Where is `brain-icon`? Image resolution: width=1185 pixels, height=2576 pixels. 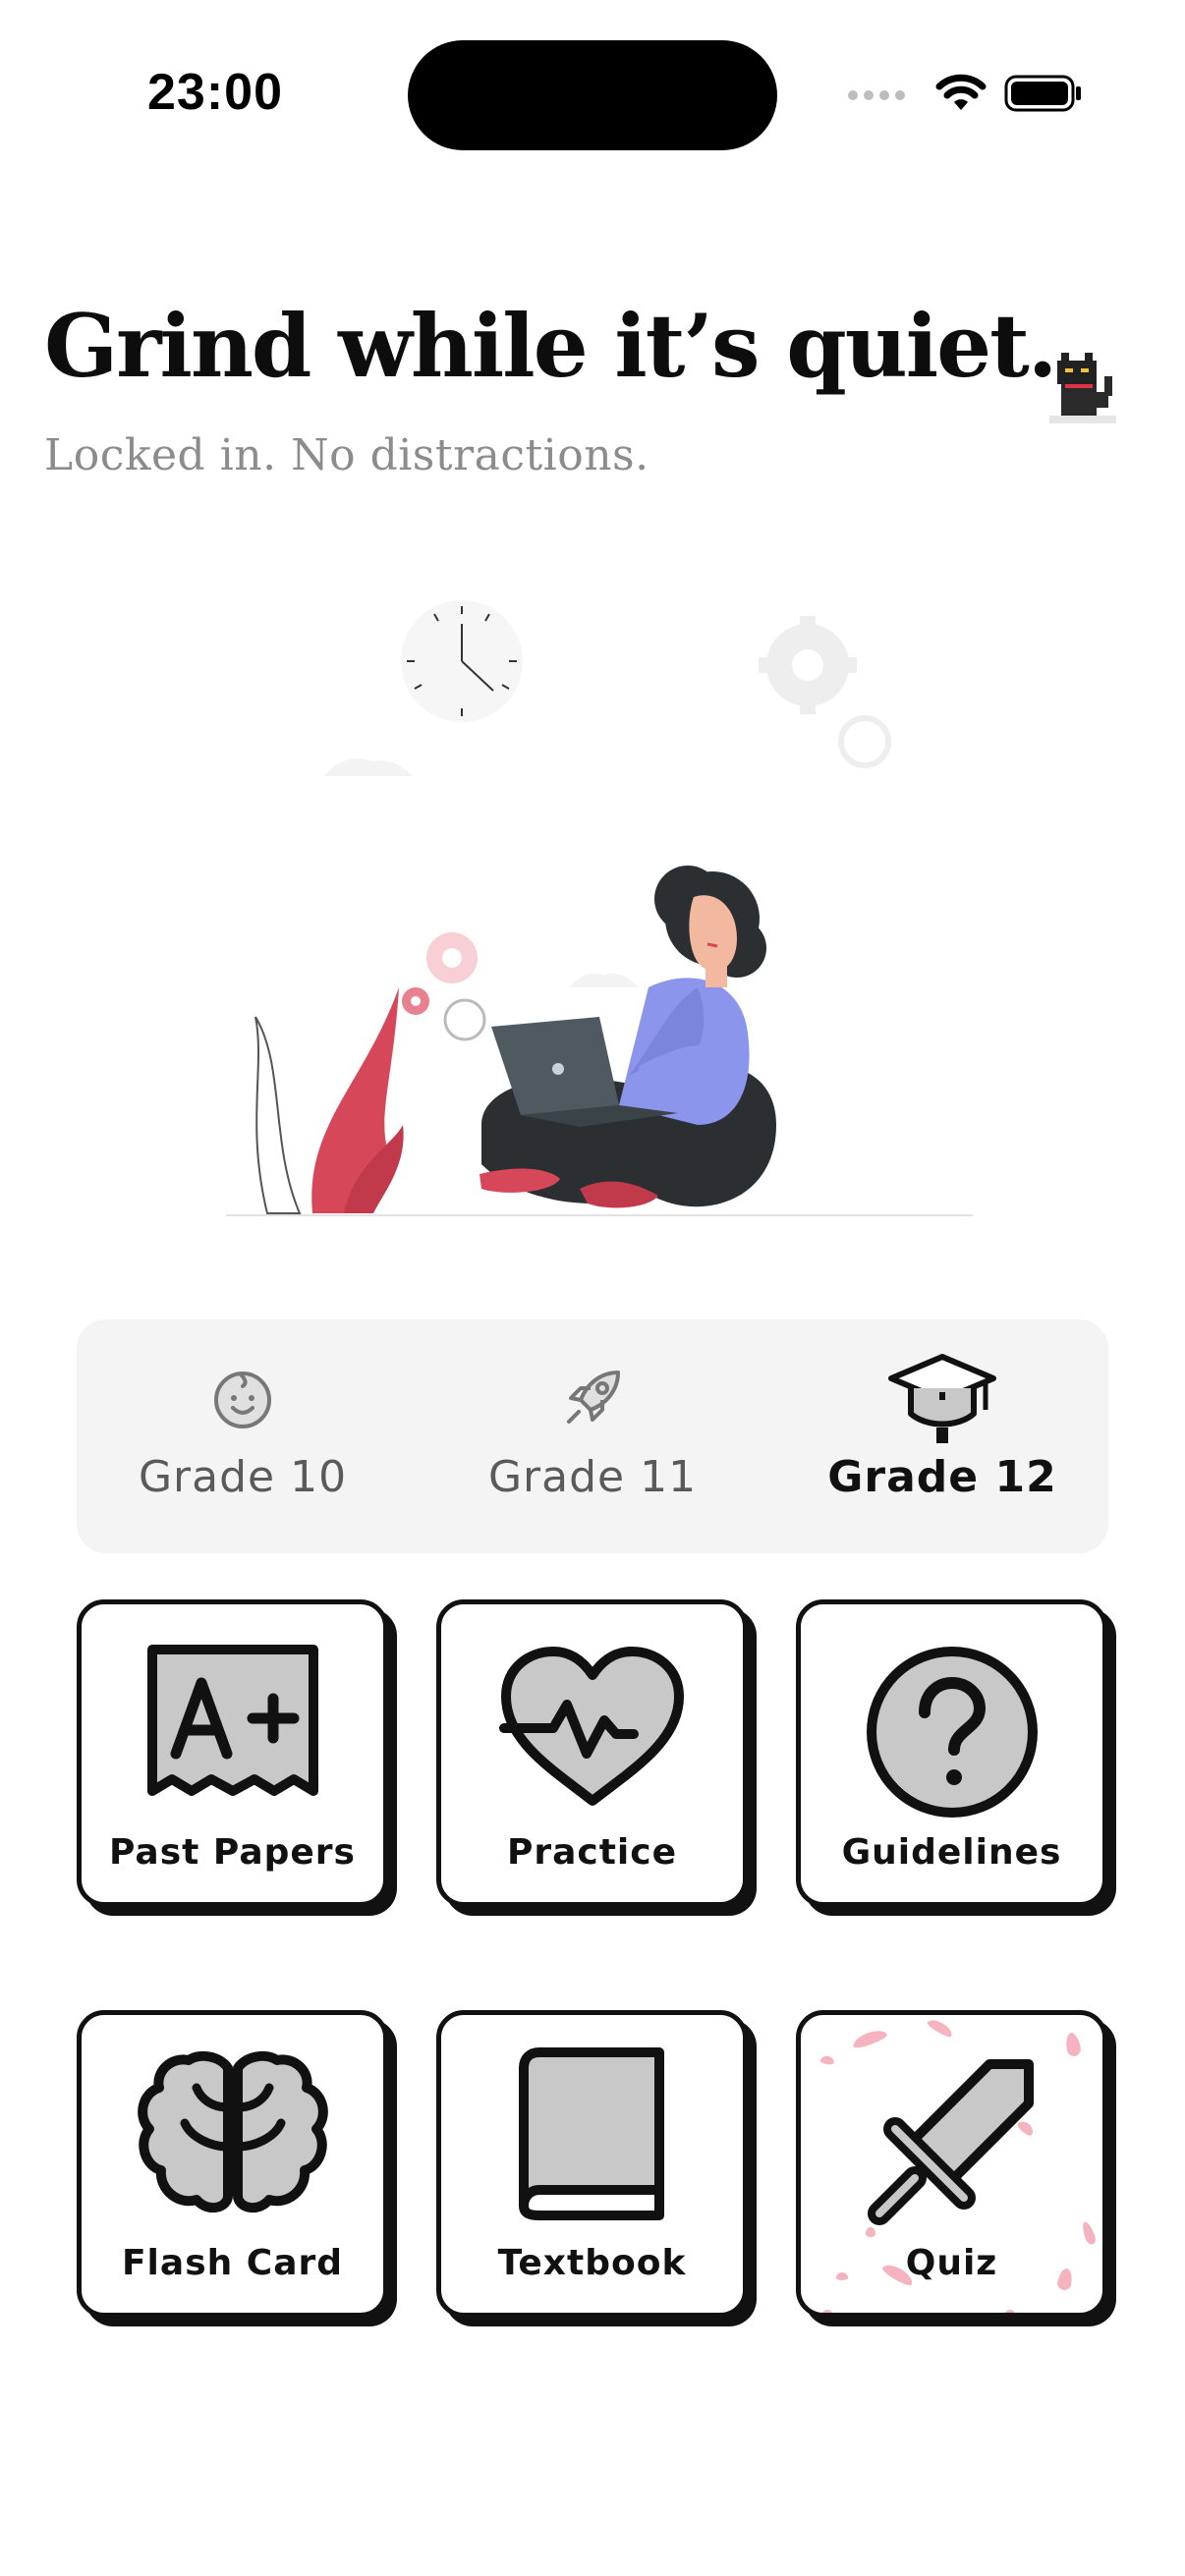
brain-icon is located at coordinates (232, 2131).